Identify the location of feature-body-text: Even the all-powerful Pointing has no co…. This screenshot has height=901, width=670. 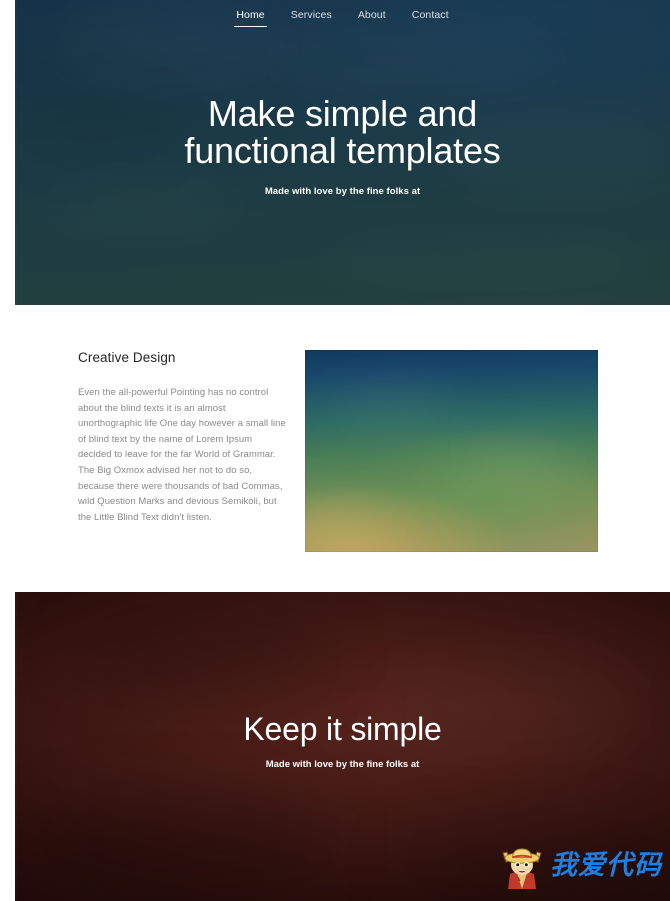
(182, 455).